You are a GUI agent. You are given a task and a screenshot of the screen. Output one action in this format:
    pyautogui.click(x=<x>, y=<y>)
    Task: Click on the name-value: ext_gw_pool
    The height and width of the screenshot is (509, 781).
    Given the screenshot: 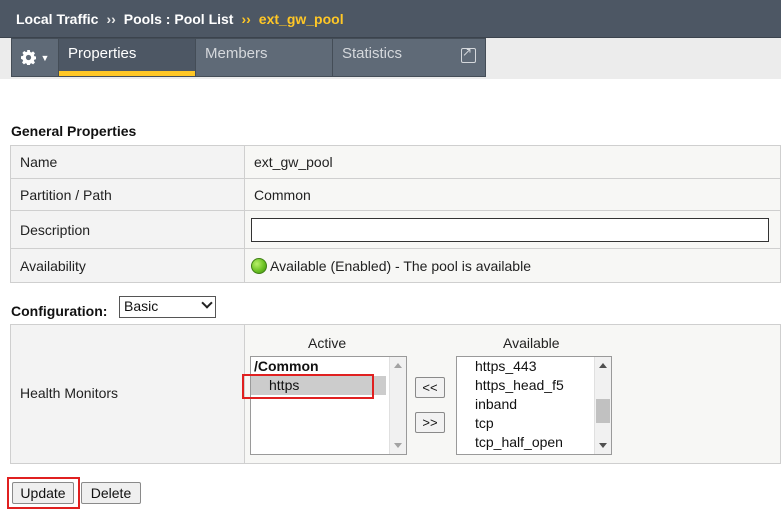 What is the action you would take?
    pyautogui.click(x=512, y=162)
    